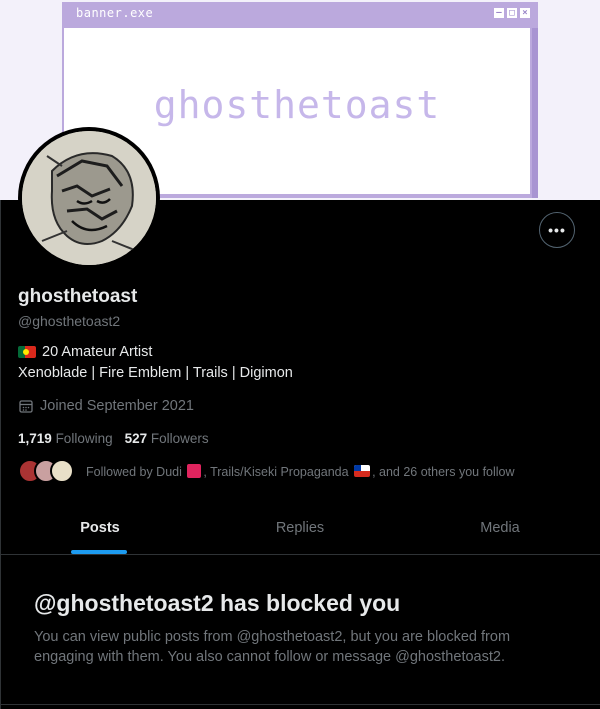 The width and height of the screenshot is (600, 709). I want to click on follower-avatar, so click(62, 471).